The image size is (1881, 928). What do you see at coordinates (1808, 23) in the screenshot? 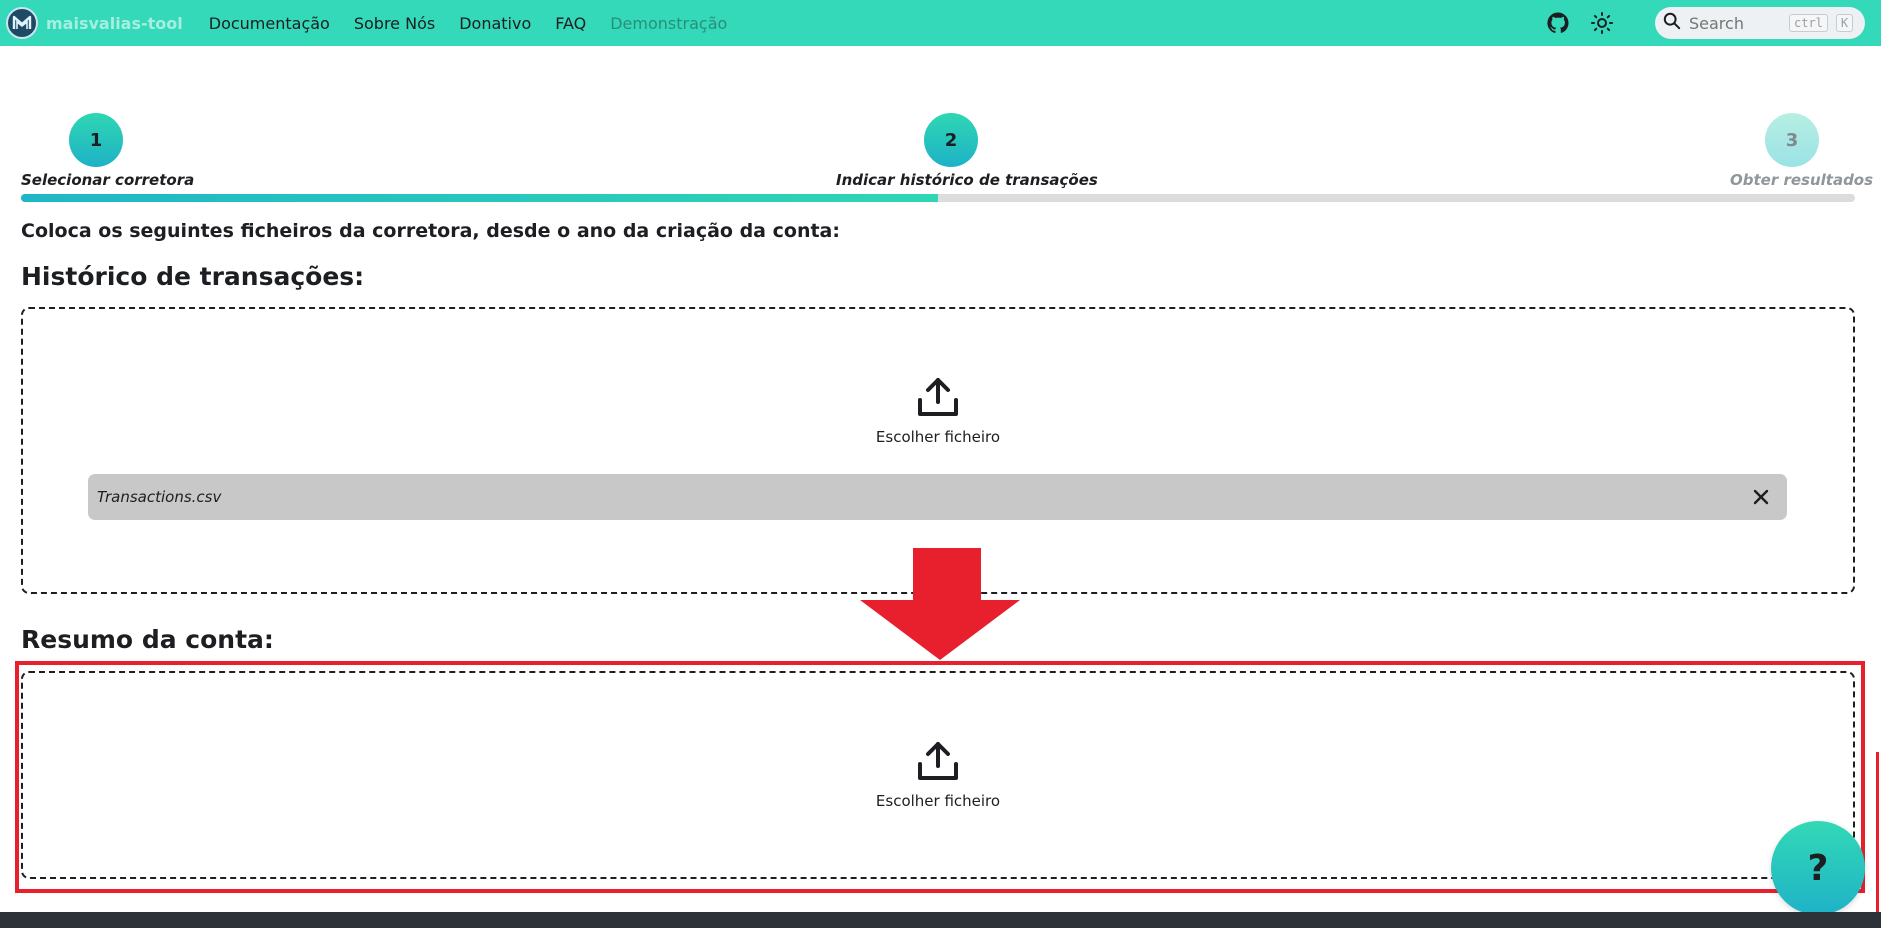
I see `kbd-ctrl: ctrl` at bounding box center [1808, 23].